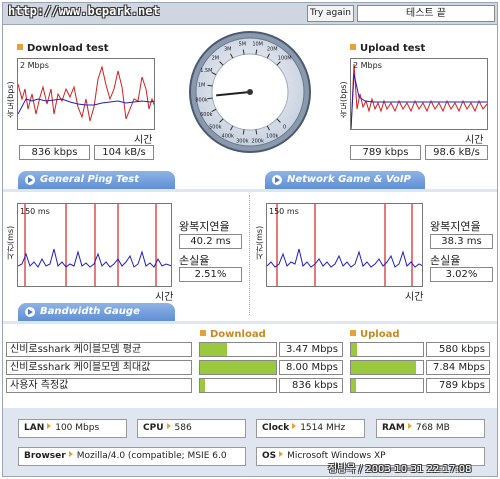  I want to click on game-scale: 150 ms, so click(284, 211).